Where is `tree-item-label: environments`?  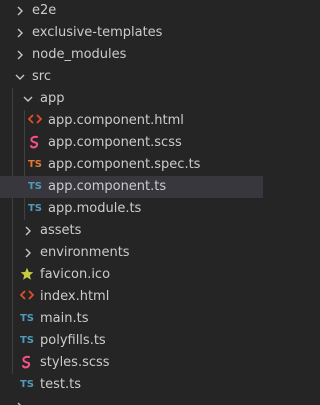
tree-item-label: environments is located at coordinates (85, 252).